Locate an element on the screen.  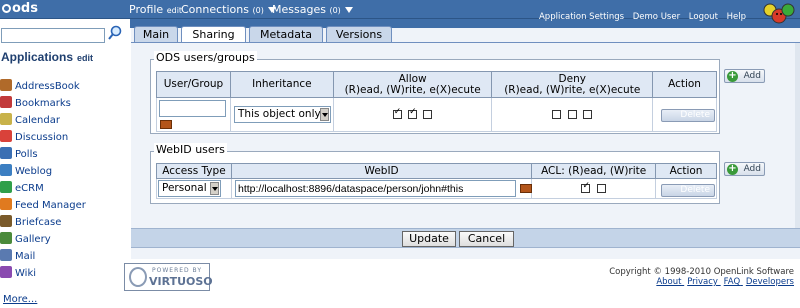
webid-delete-button: Delete is located at coordinates (688, 190).